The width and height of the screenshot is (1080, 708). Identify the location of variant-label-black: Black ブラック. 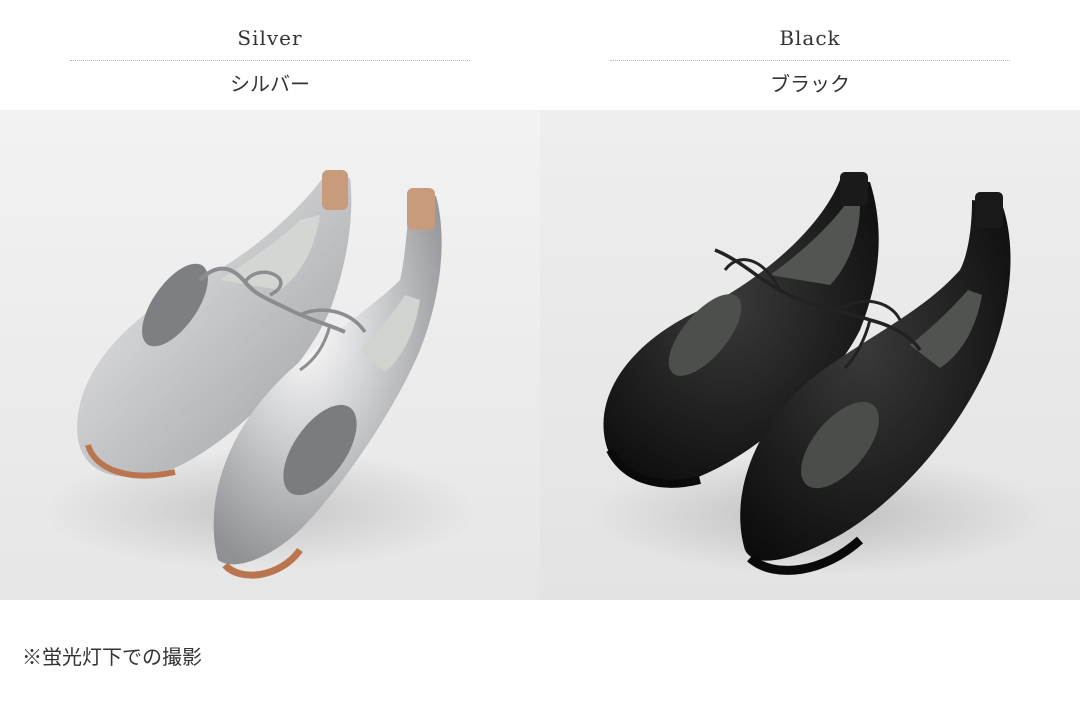
(810, 55).